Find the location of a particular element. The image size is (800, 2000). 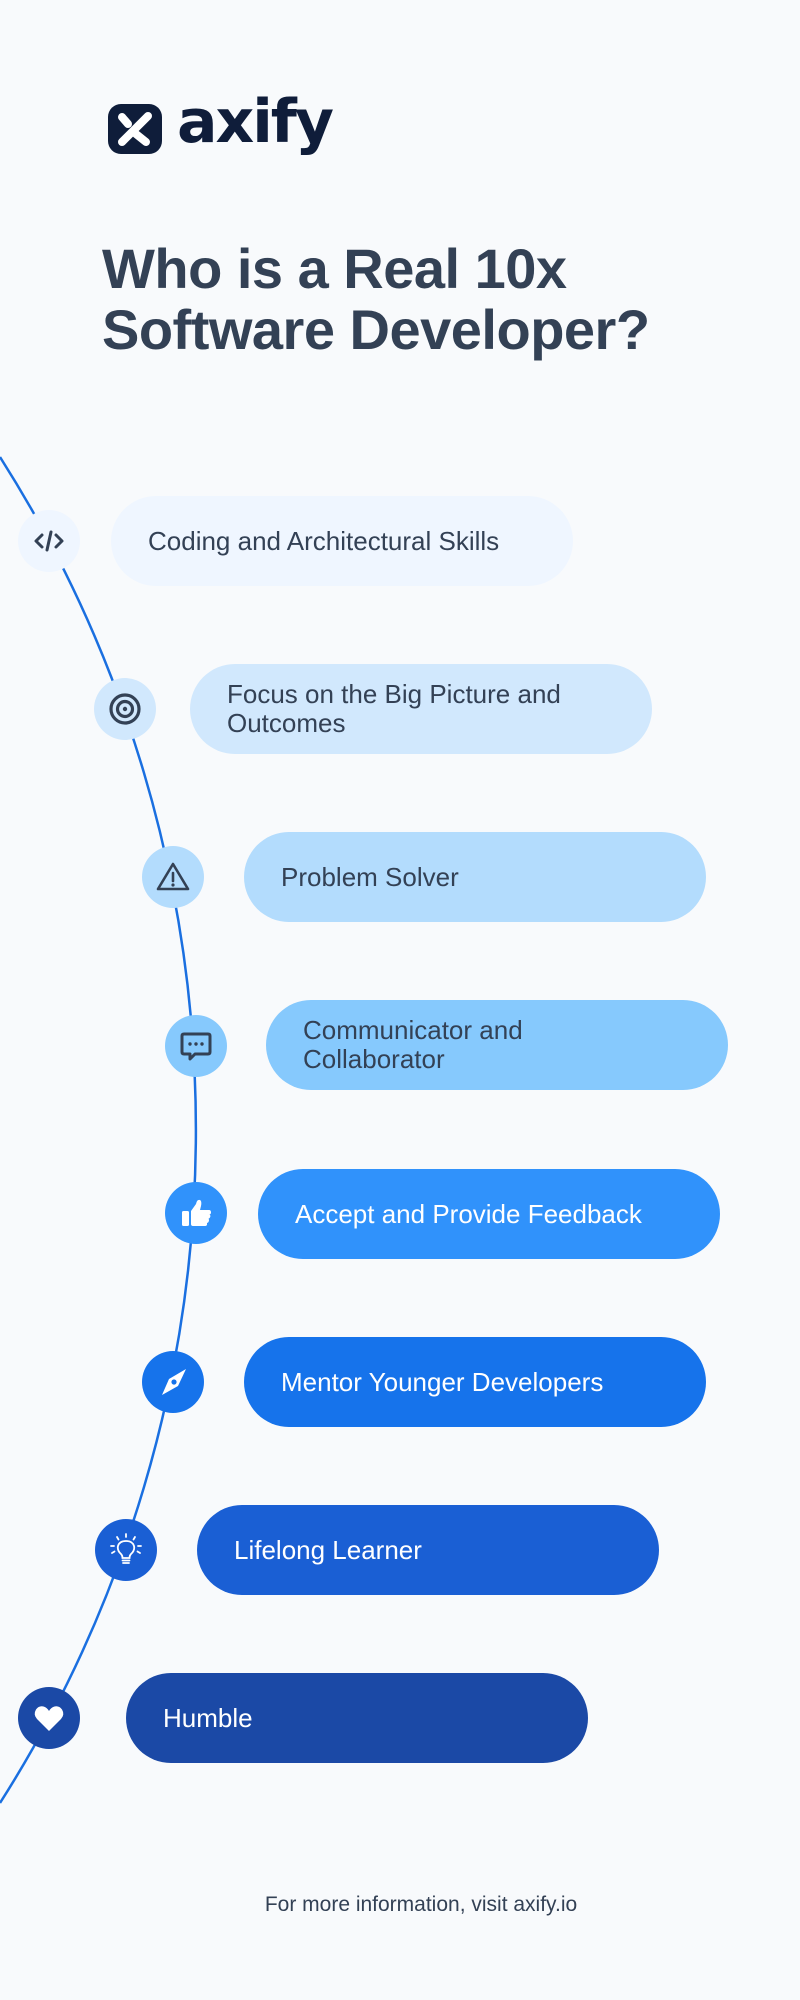

lightbulb-icon is located at coordinates (126, 1548).